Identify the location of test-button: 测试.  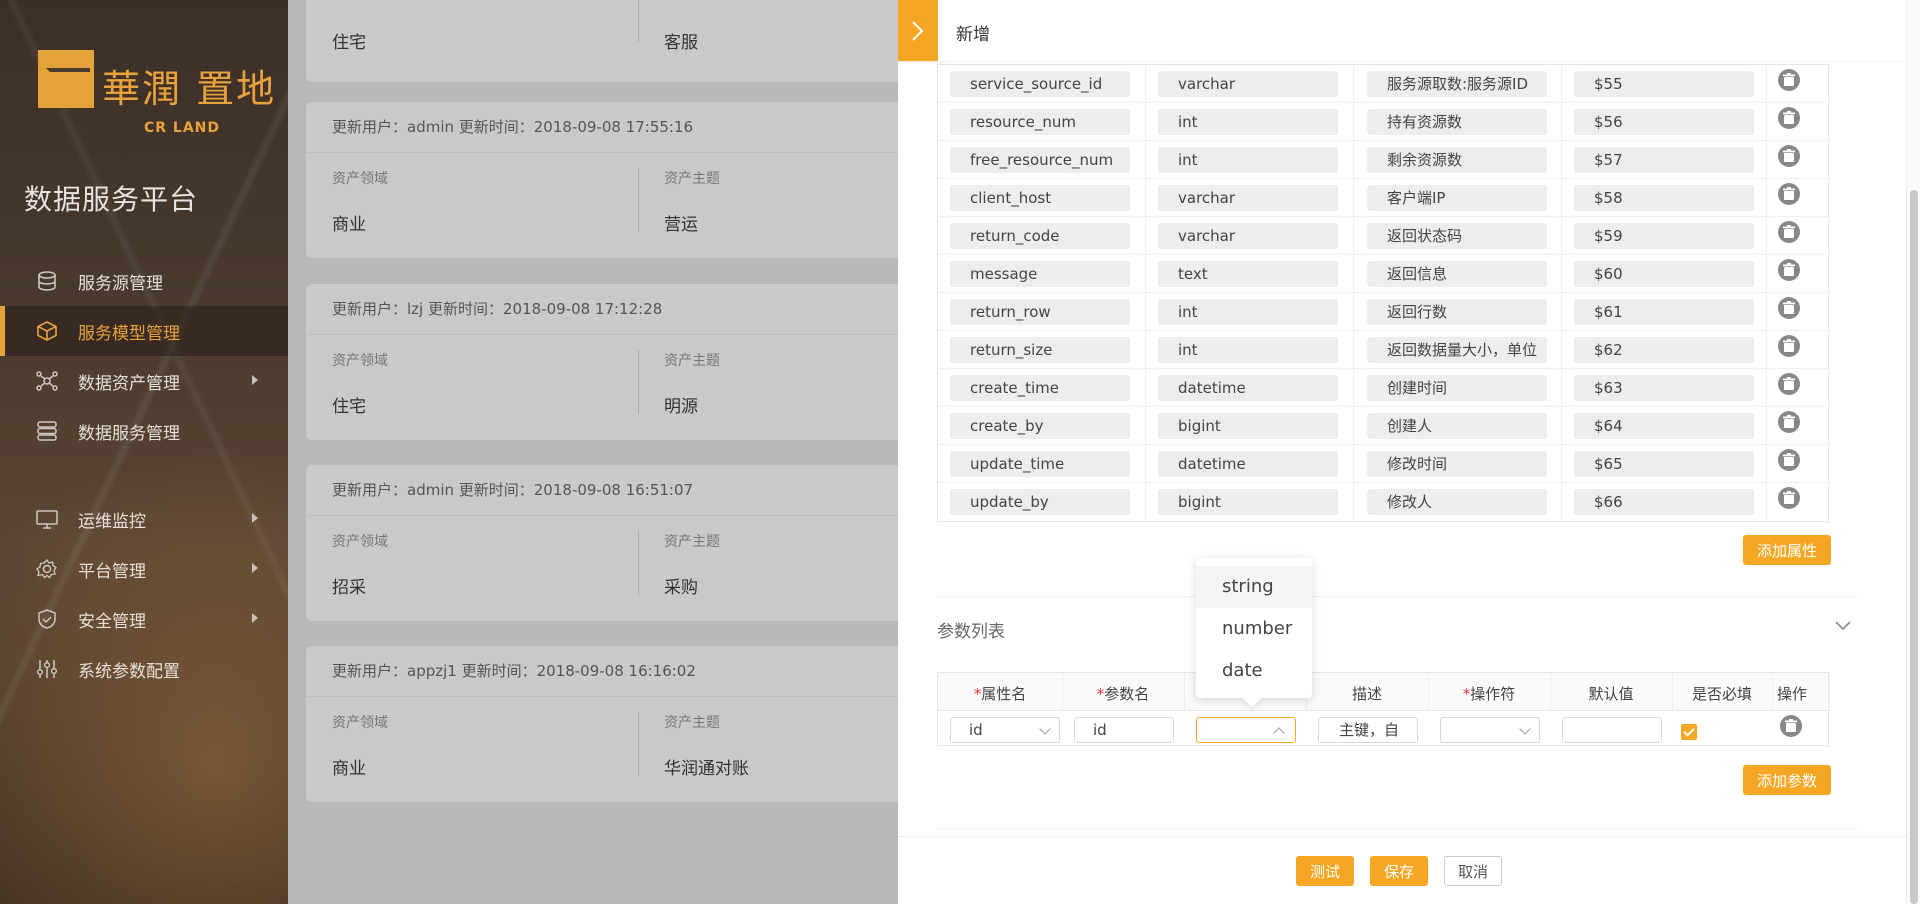
(1325, 871).